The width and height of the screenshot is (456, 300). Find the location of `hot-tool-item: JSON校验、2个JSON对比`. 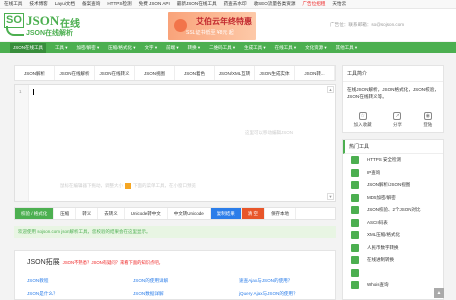

hot-tool-item: JSON校验、2个JSON对比 is located at coordinates (393, 210).